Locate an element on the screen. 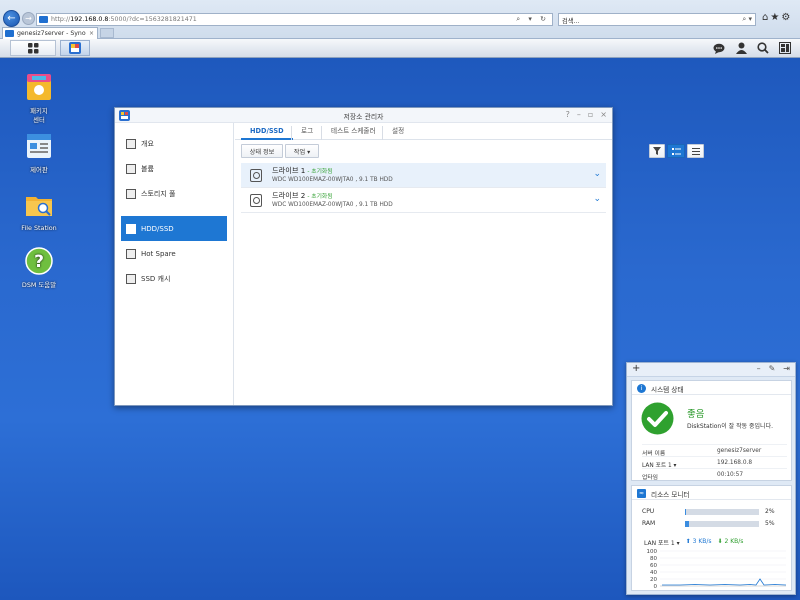  close-icon: × is located at coordinates (603, 114).